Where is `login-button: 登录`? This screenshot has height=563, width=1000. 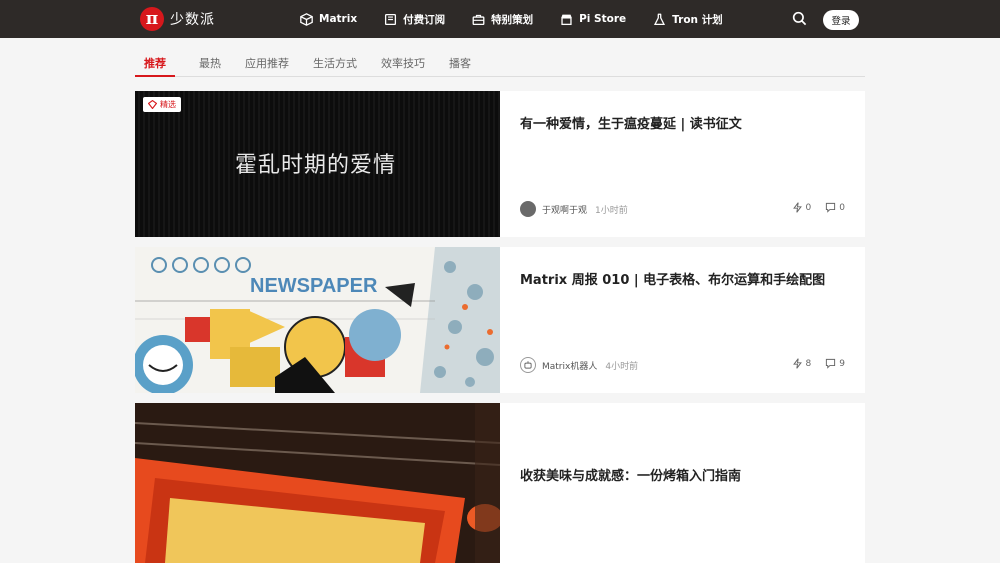
login-button: 登录 is located at coordinates (841, 20).